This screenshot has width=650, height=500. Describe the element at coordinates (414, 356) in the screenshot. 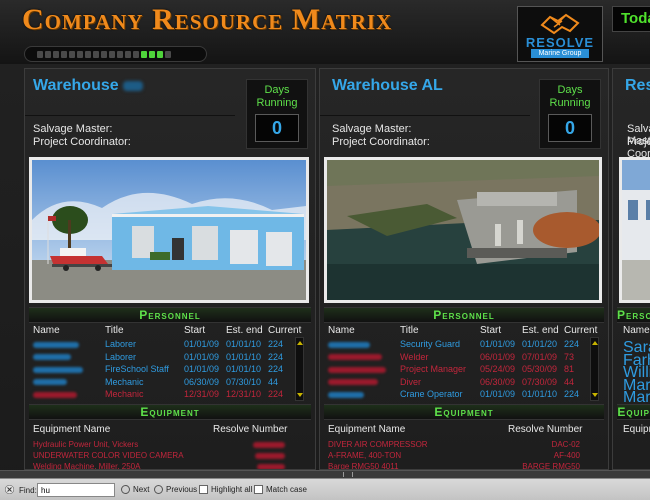

I see `cell-title: Welder` at that location.